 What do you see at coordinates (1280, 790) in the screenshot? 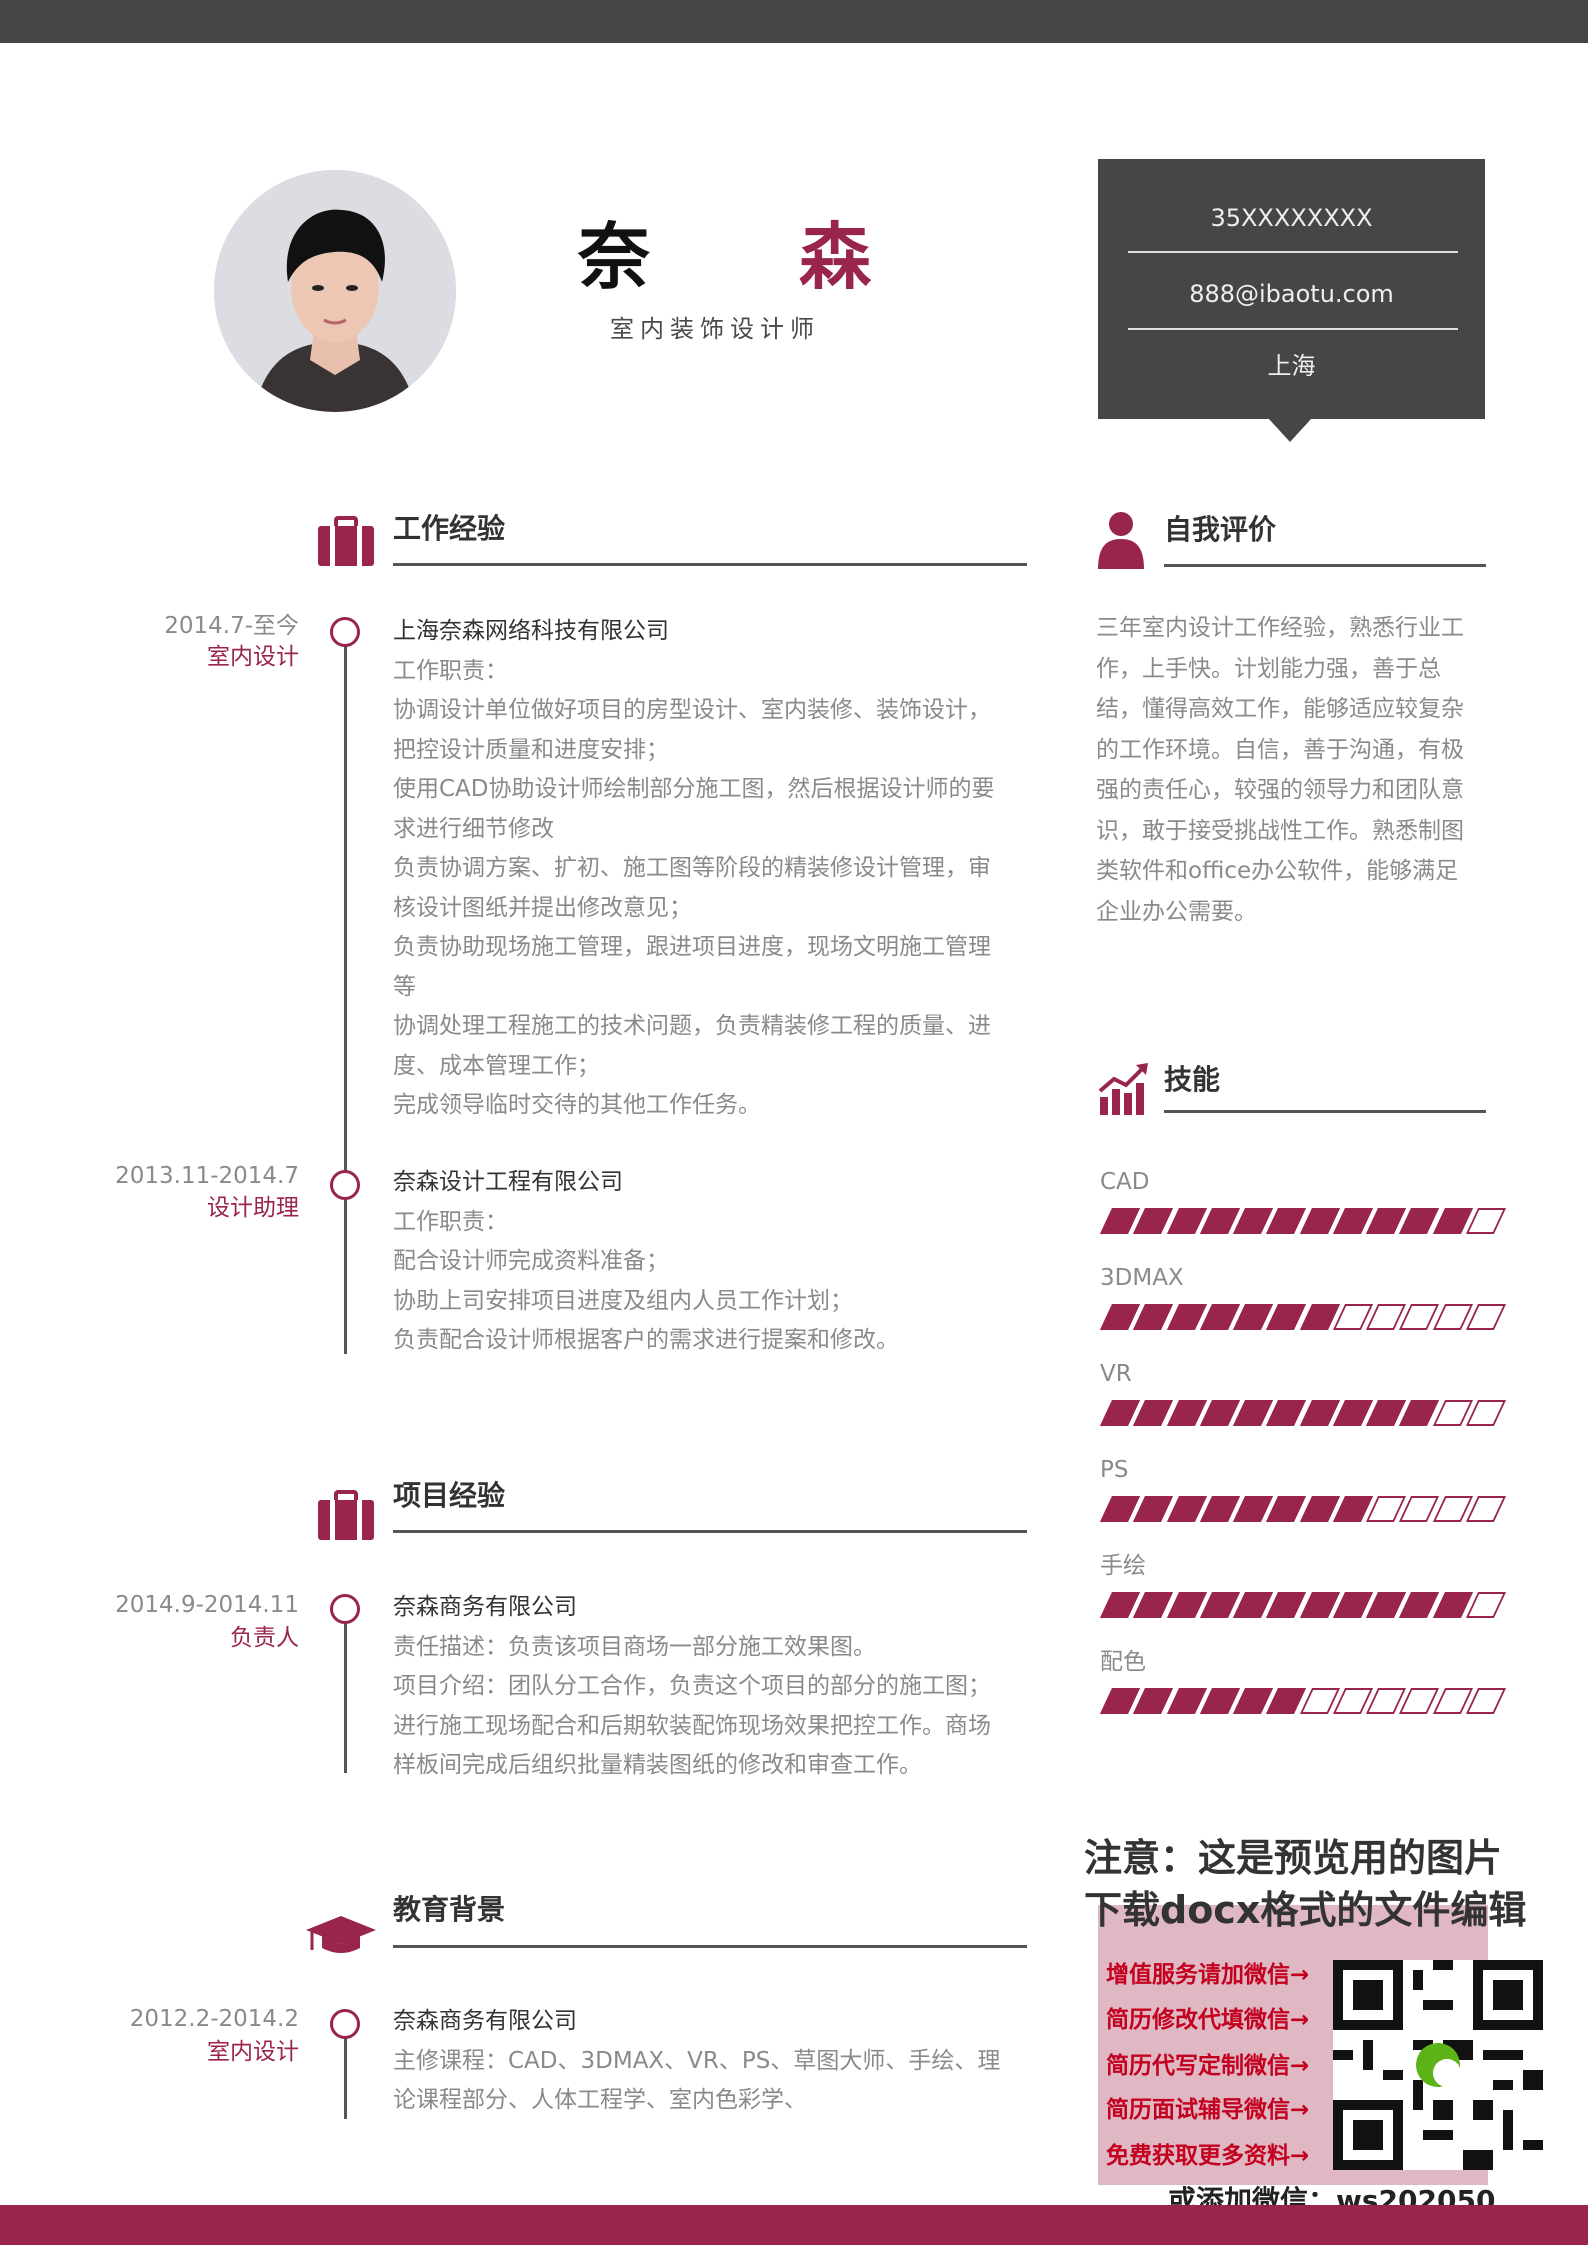
I see `self-eval-line: 强的责任心，较强的领导力和团队意` at bounding box center [1280, 790].